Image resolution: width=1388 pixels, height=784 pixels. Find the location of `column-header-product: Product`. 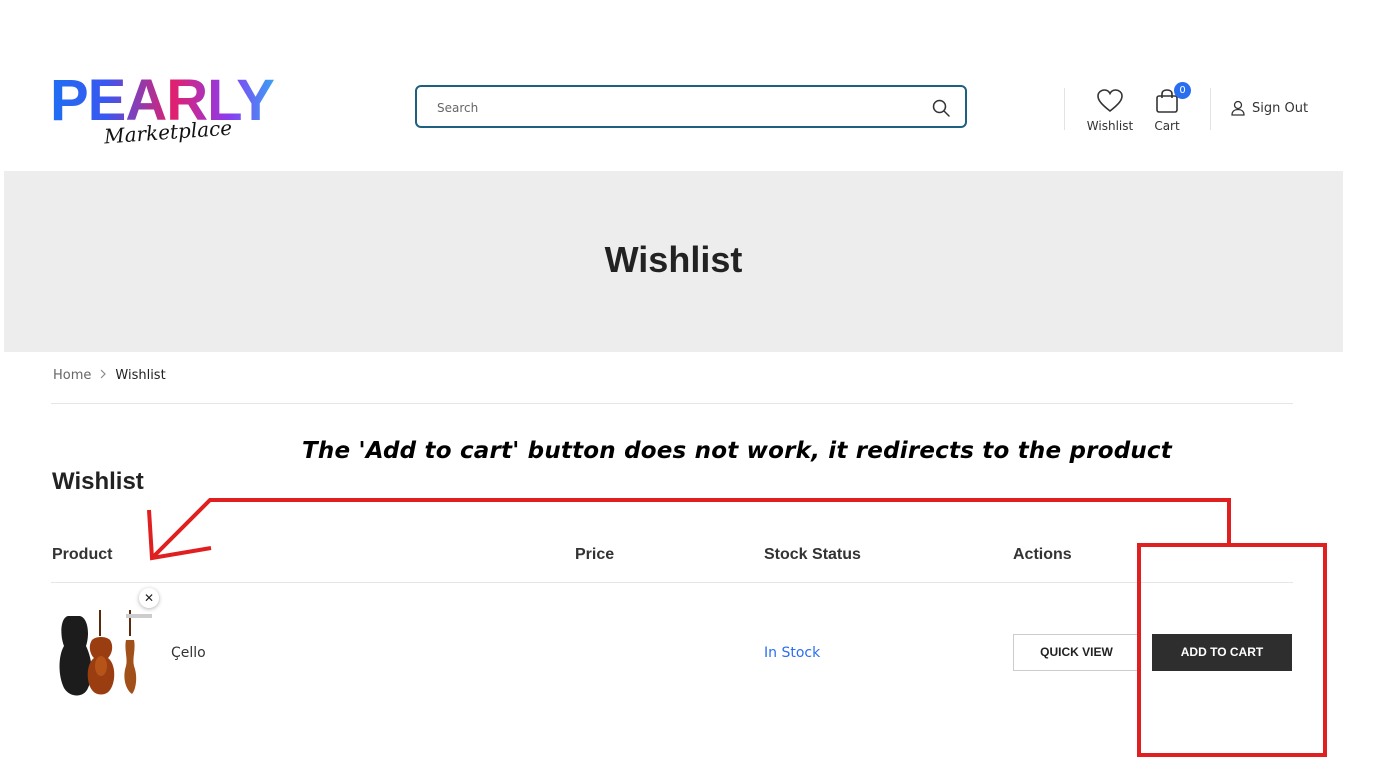

column-header-product: Product is located at coordinates (82, 554).